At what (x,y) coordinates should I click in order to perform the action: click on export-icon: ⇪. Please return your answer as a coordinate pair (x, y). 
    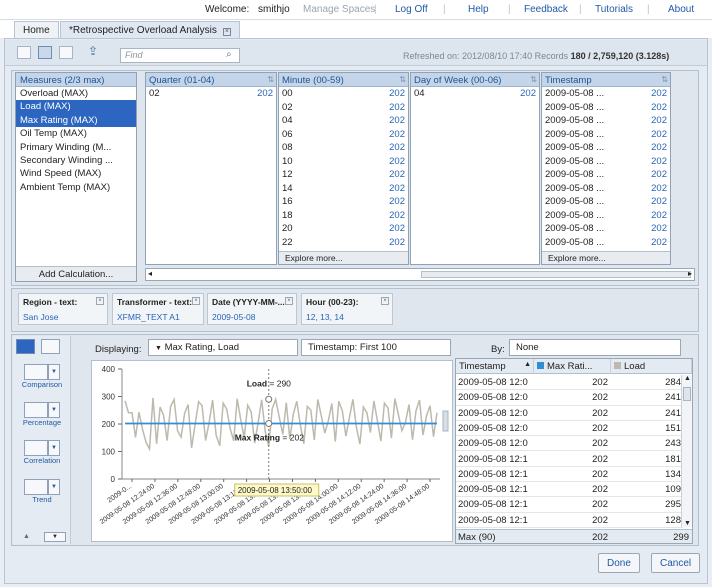
    Looking at the image, I should click on (95, 52).